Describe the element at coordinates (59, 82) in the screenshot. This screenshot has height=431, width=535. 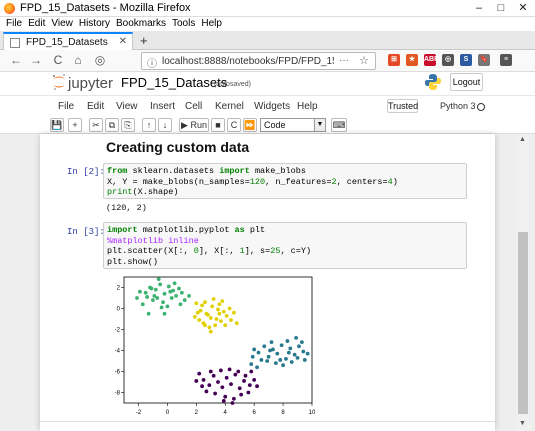
I see `jupyter-logo-icon` at that location.